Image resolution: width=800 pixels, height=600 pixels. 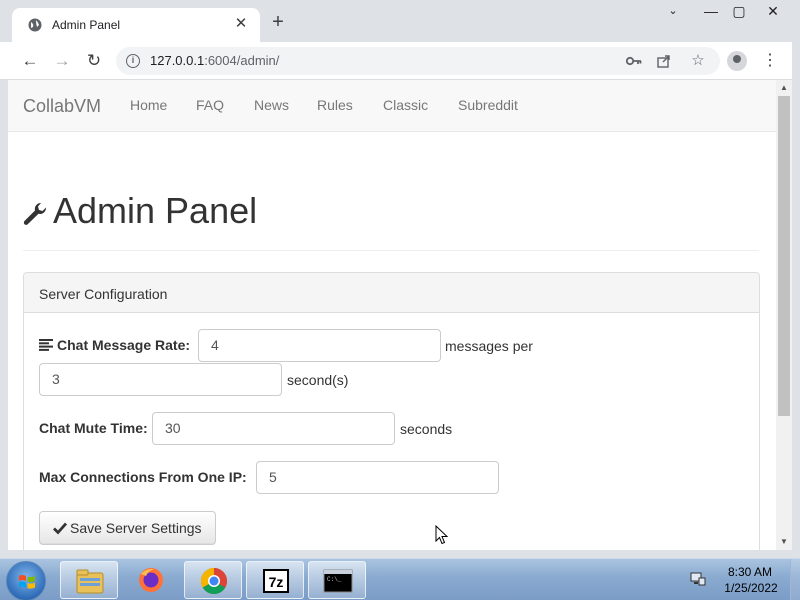 I want to click on mouse-cursor-icon, so click(x=442, y=535).